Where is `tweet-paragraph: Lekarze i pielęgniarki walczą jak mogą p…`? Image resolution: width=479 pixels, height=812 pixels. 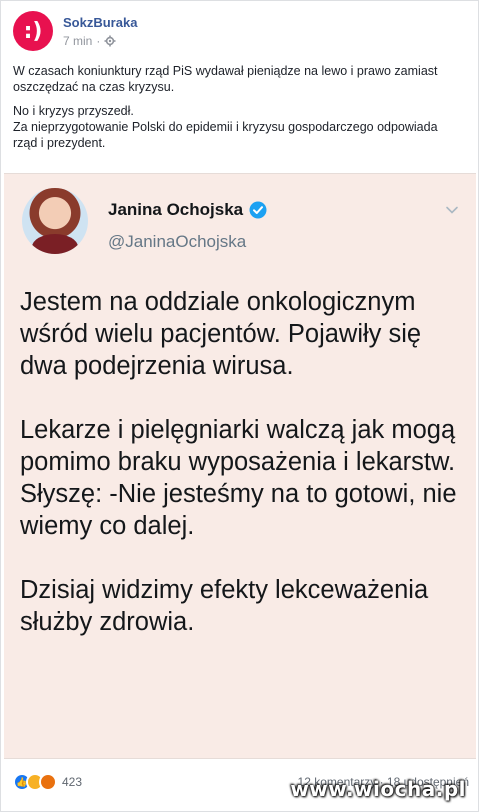
tweet-paragraph: Lekarze i pielęgniarki walczą jak mogą p… is located at coordinates (238, 478).